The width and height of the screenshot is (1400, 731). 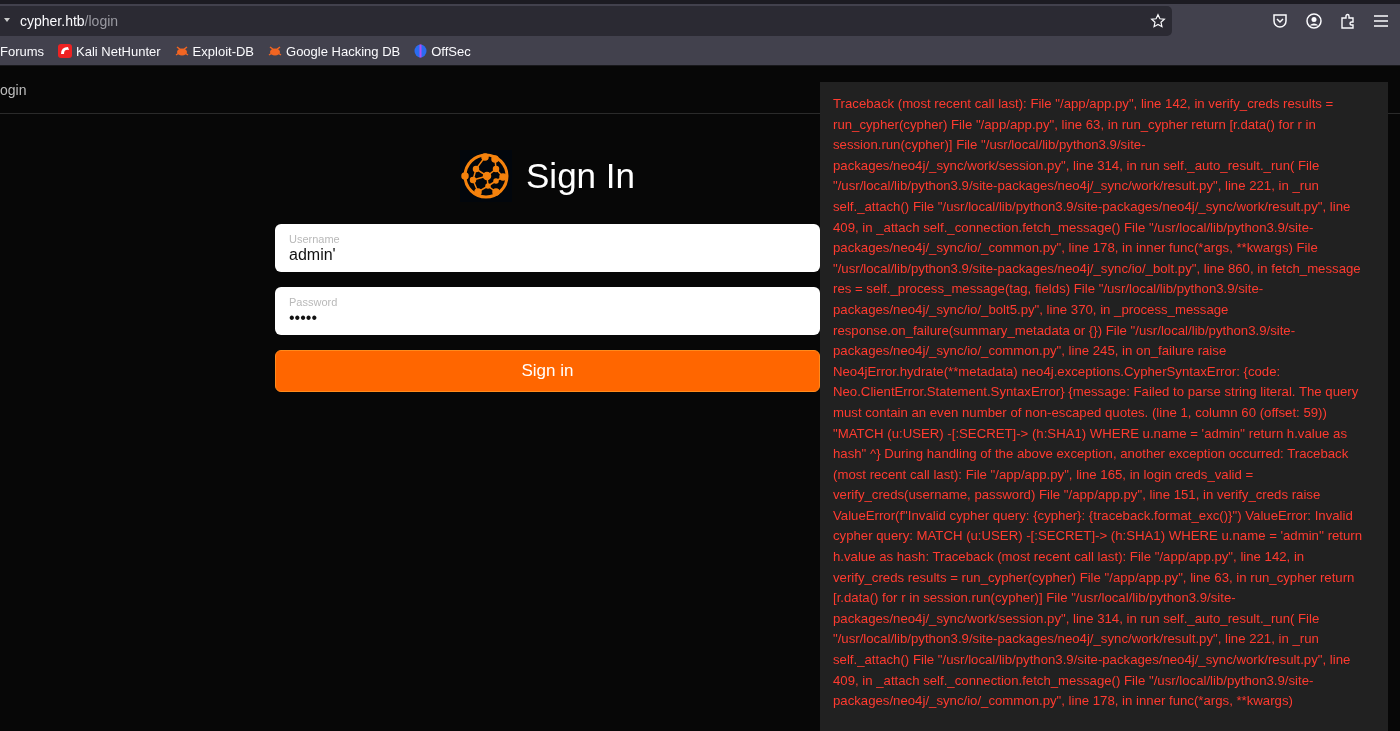 I want to click on bookmark-link: Google Hacking DB, so click(x=334, y=51).